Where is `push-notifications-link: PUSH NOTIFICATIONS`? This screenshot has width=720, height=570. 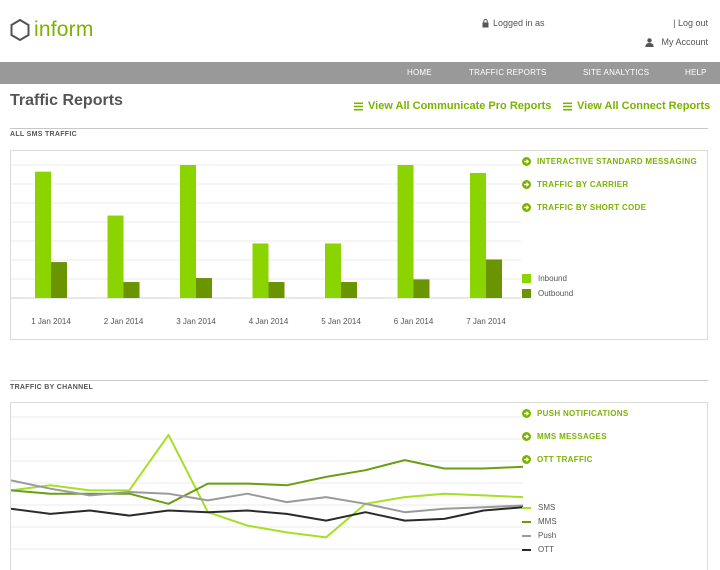
push-notifications-link: PUSH NOTIFICATIONS is located at coordinates (575, 413).